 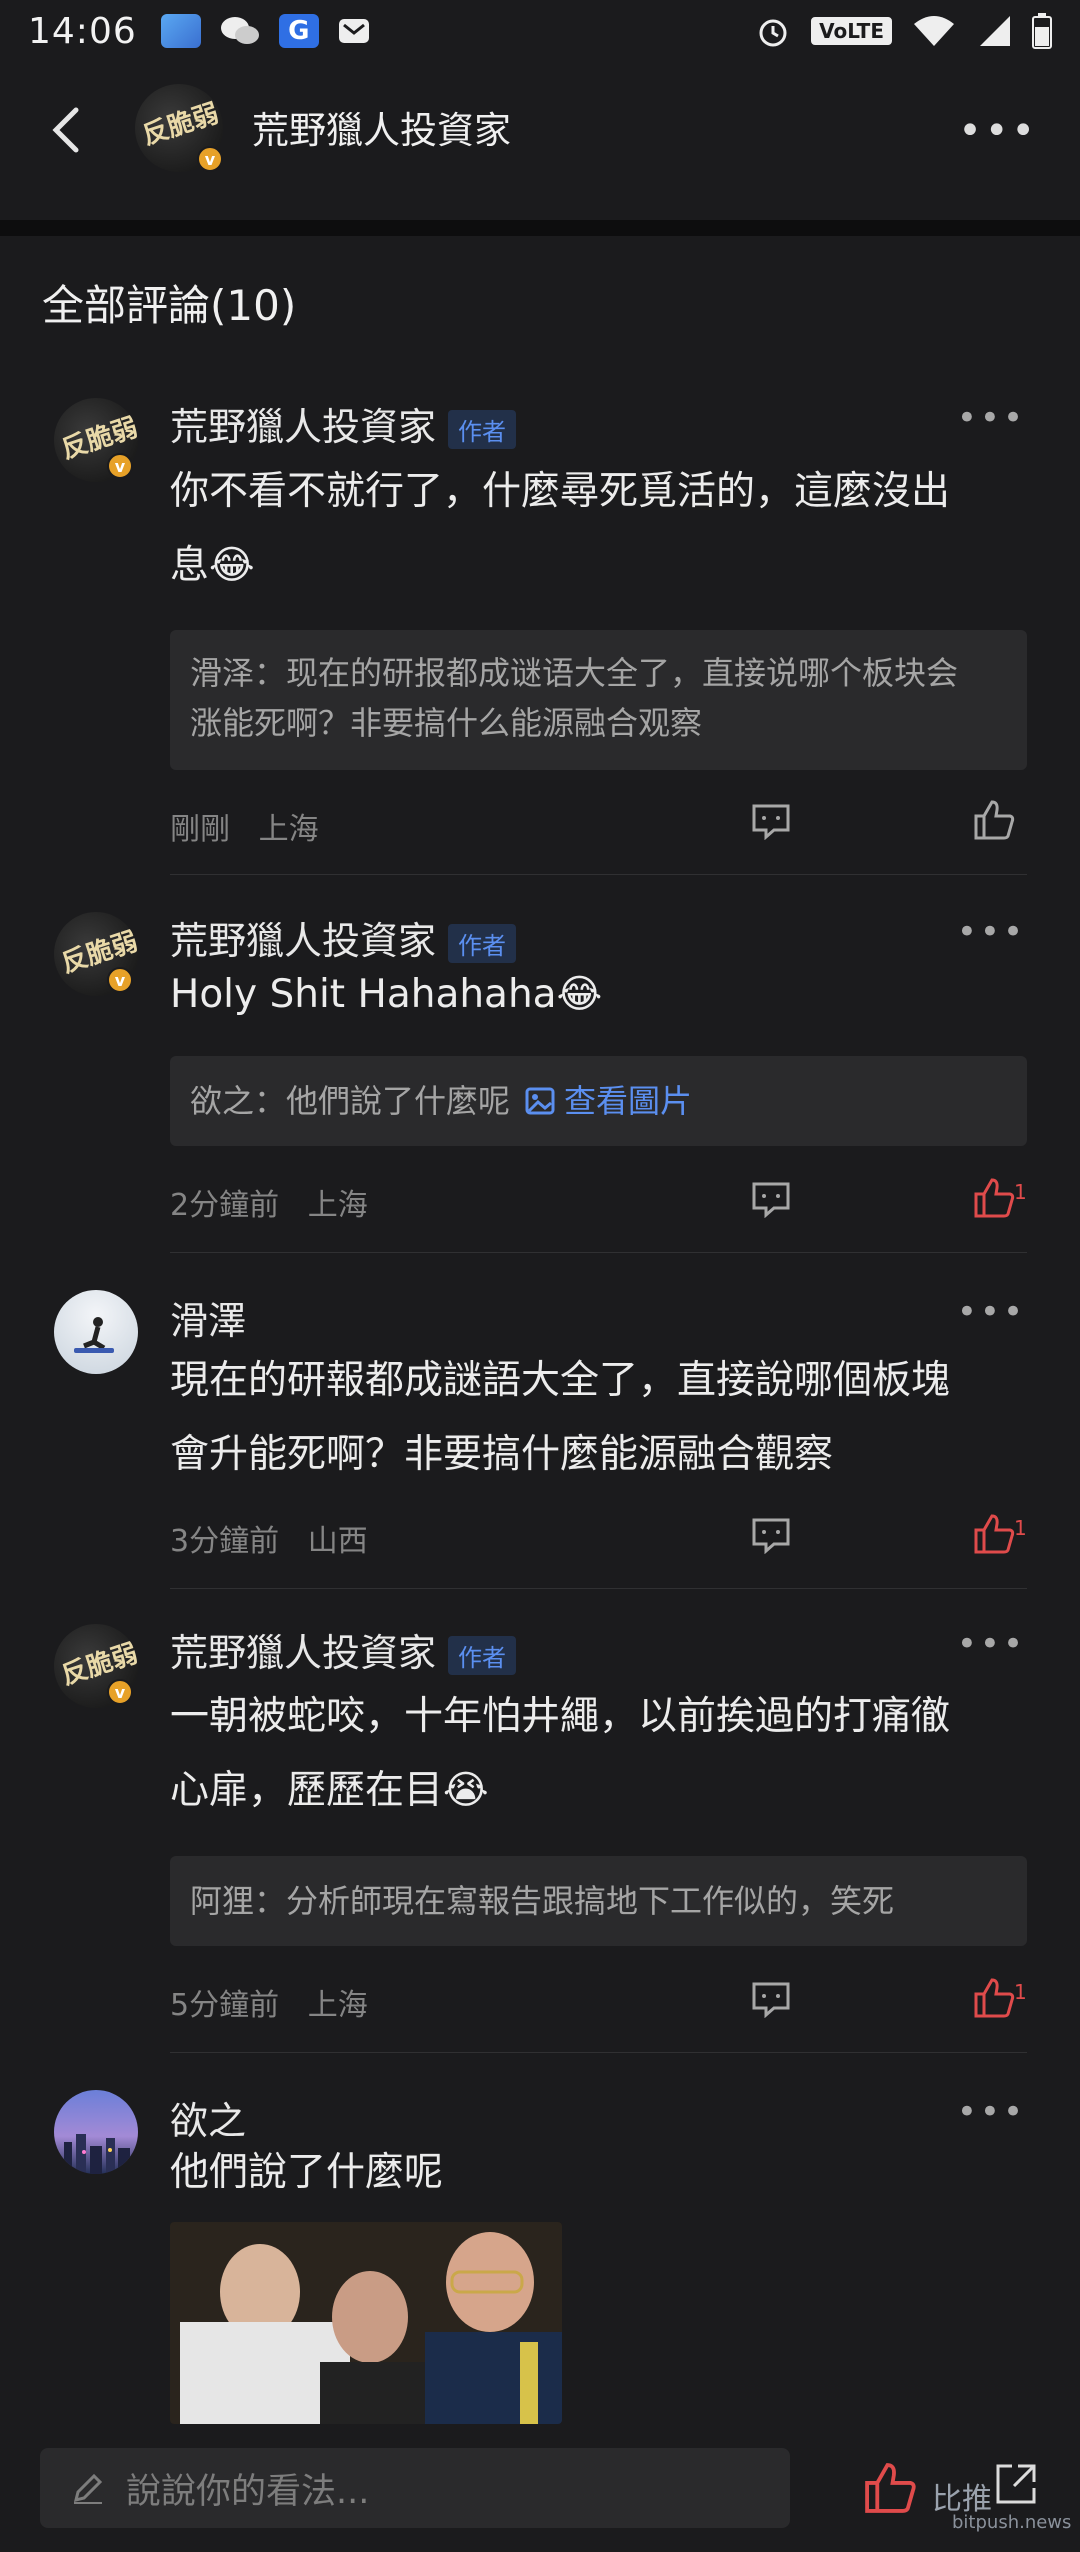 What do you see at coordinates (1012, 2522) in the screenshot?
I see `watermark-url: bitpush.news` at bounding box center [1012, 2522].